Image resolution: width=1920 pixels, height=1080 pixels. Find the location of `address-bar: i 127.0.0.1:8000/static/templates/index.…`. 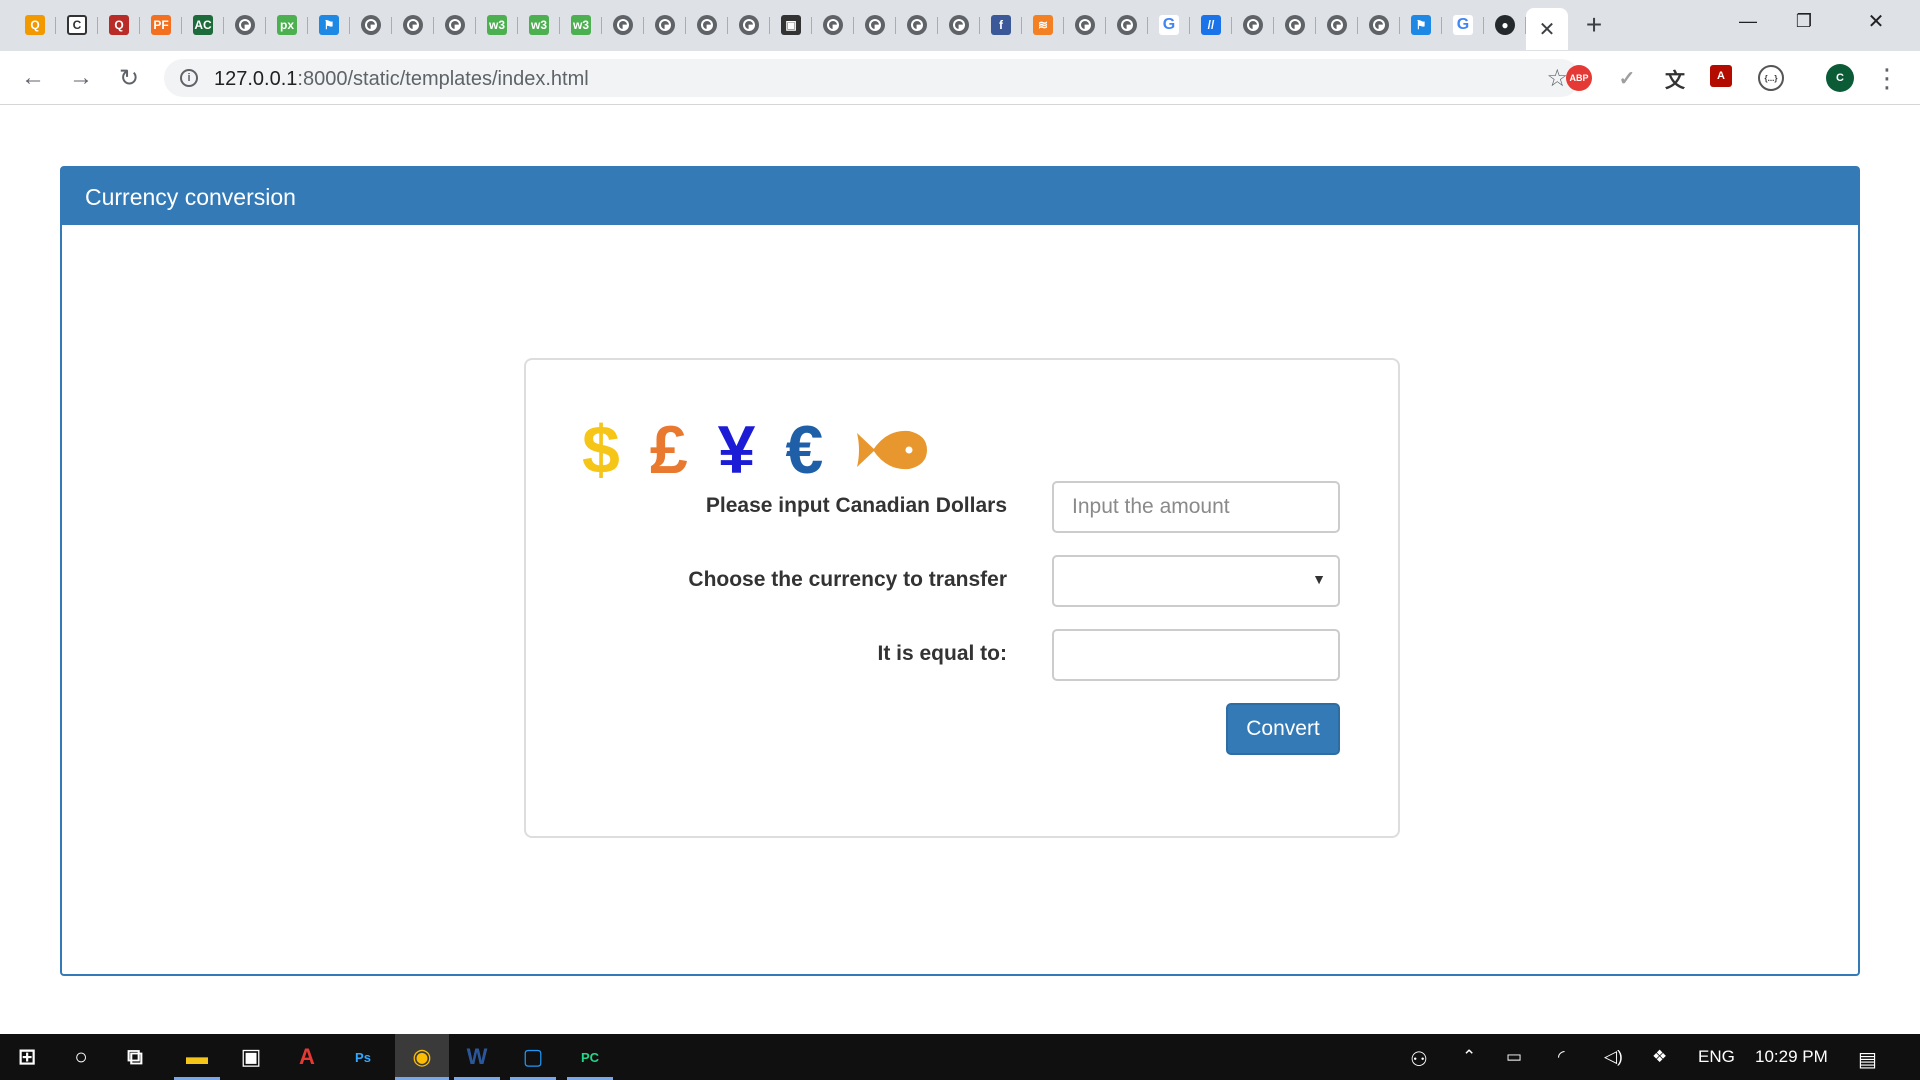

address-bar: i 127.0.0.1:8000/static/templates/index.… is located at coordinates (872, 78).